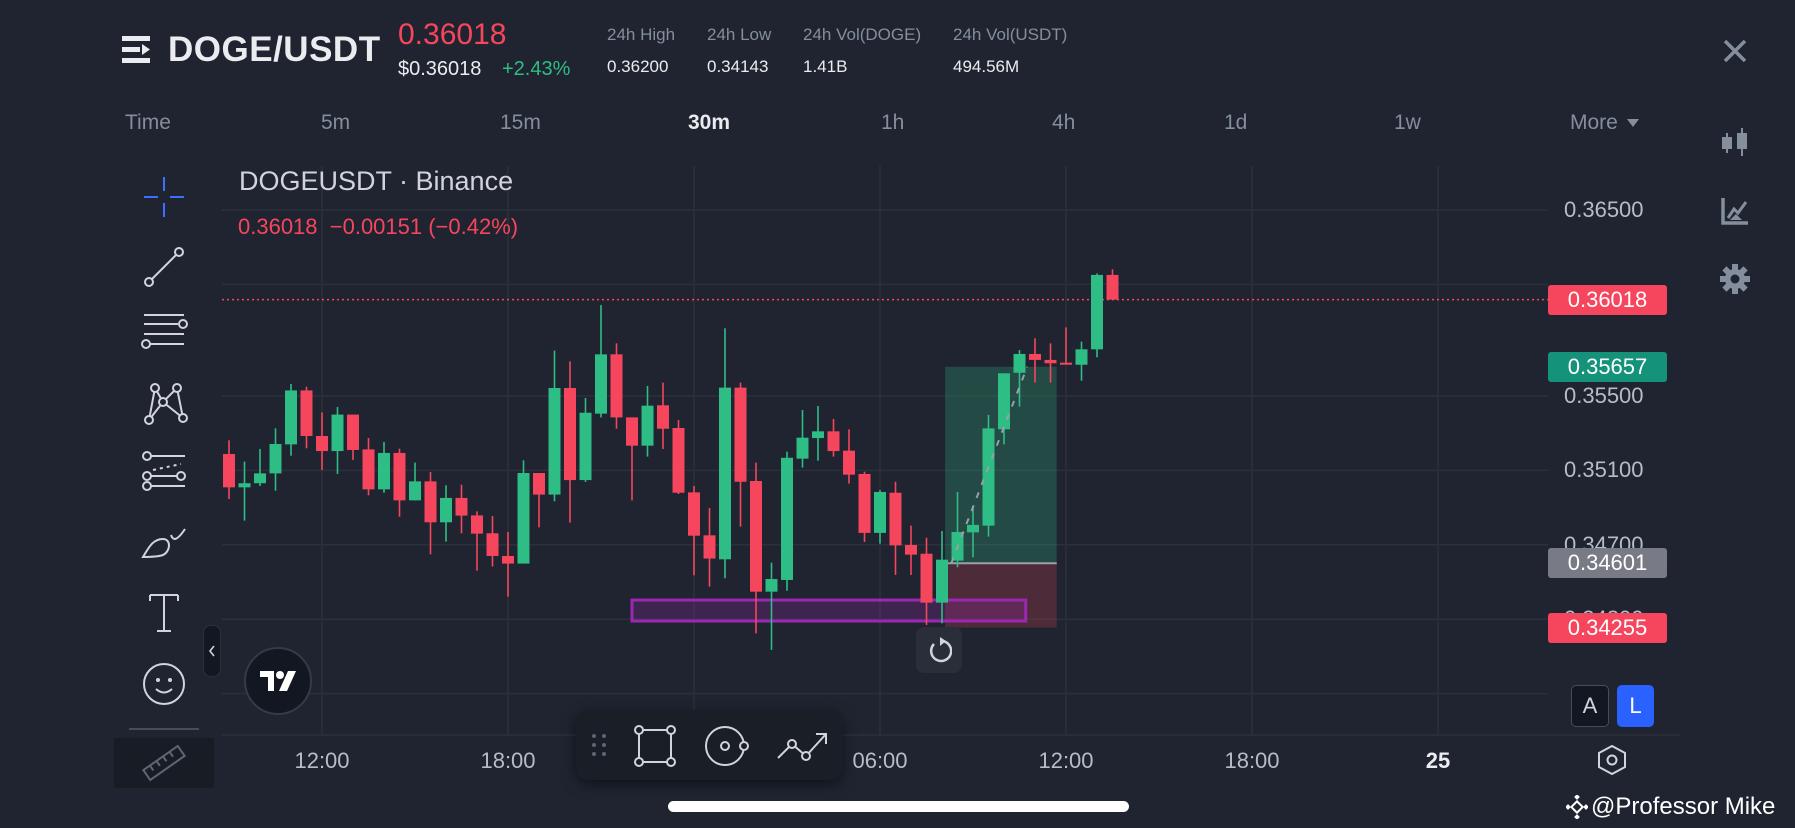  Describe the element at coordinates (164, 540) in the screenshot. I see `brush-tool-icon` at that location.